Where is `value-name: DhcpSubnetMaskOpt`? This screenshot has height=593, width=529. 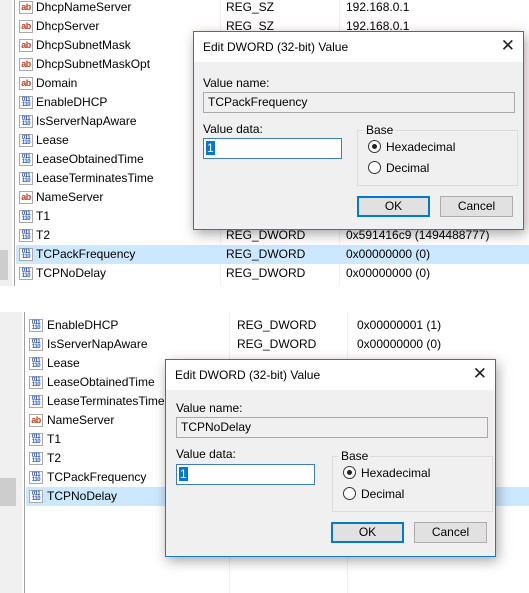 value-name: DhcpSubnetMaskOpt is located at coordinates (93, 64).